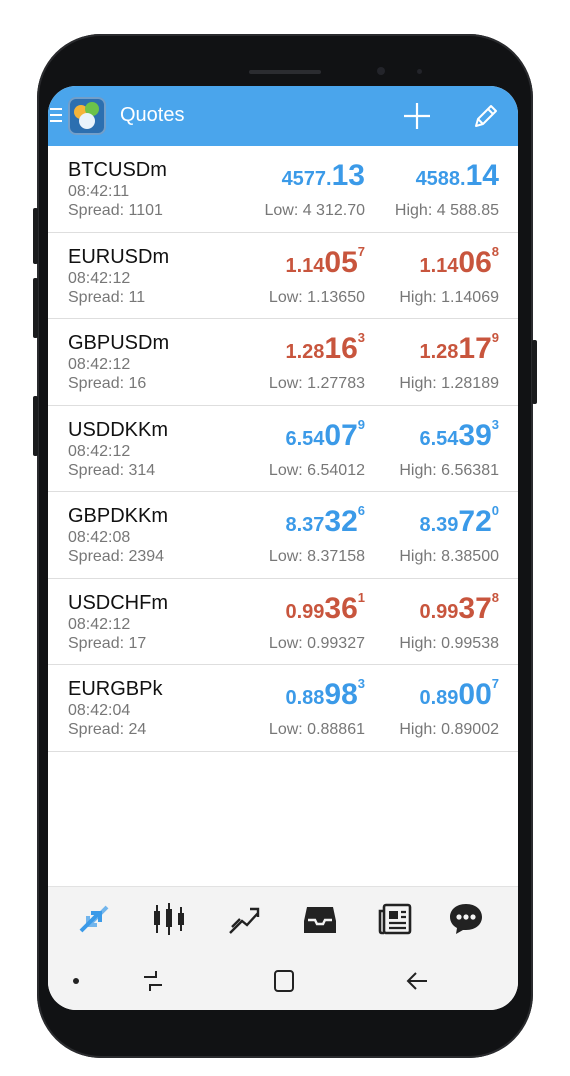 The image size is (570, 1076). What do you see at coordinates (153, 981) in the screenshot?
I see `recent-apps-icon` at bounding box center [153, 981].